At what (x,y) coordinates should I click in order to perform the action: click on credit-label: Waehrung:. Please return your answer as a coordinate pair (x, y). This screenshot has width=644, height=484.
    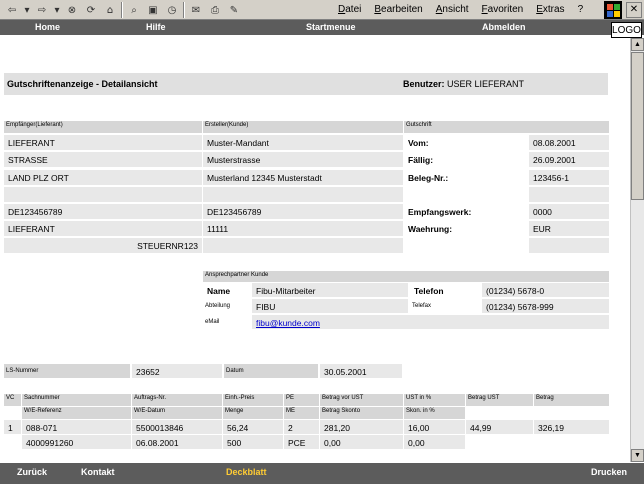
    Looking at the image, I should click on (466, 228).